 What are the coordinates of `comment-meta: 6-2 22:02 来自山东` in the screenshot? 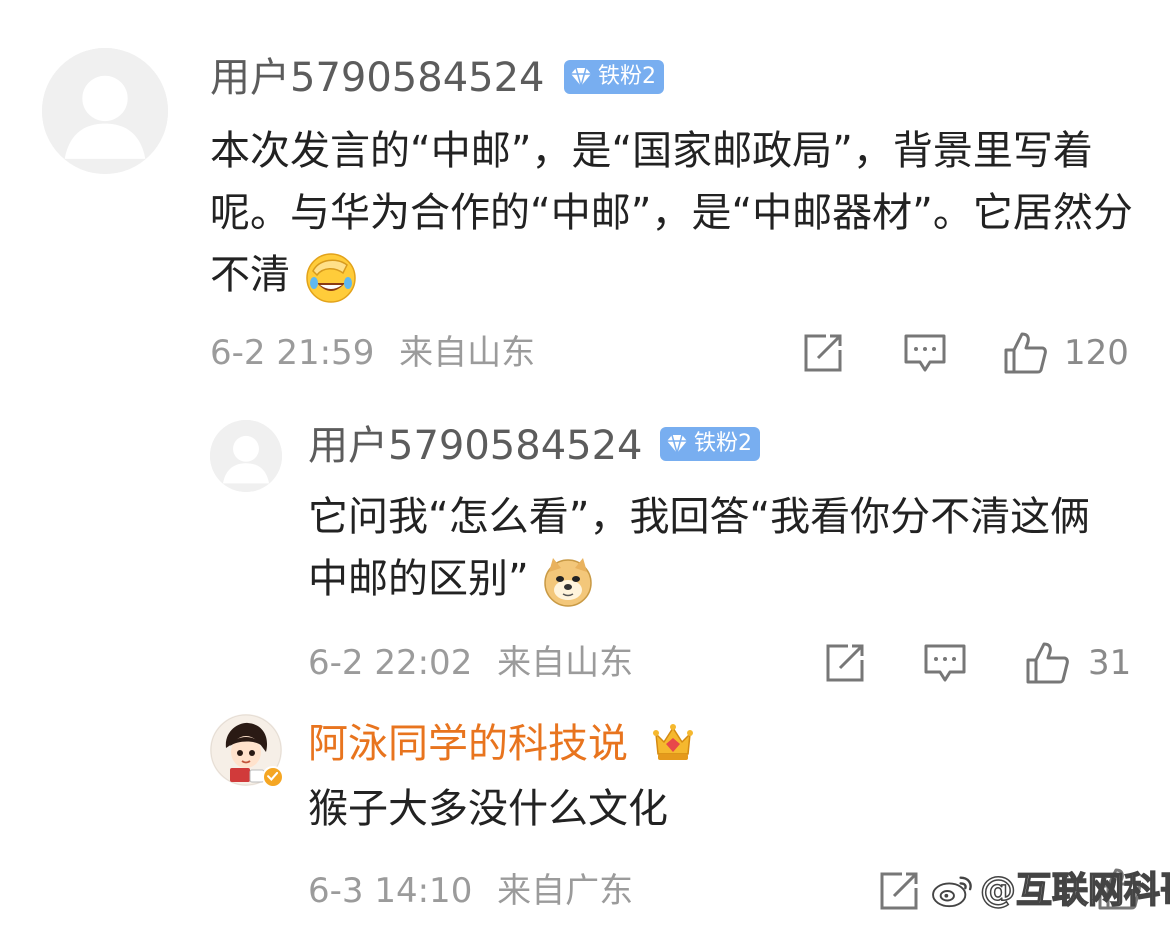 It's located at (470, 663).